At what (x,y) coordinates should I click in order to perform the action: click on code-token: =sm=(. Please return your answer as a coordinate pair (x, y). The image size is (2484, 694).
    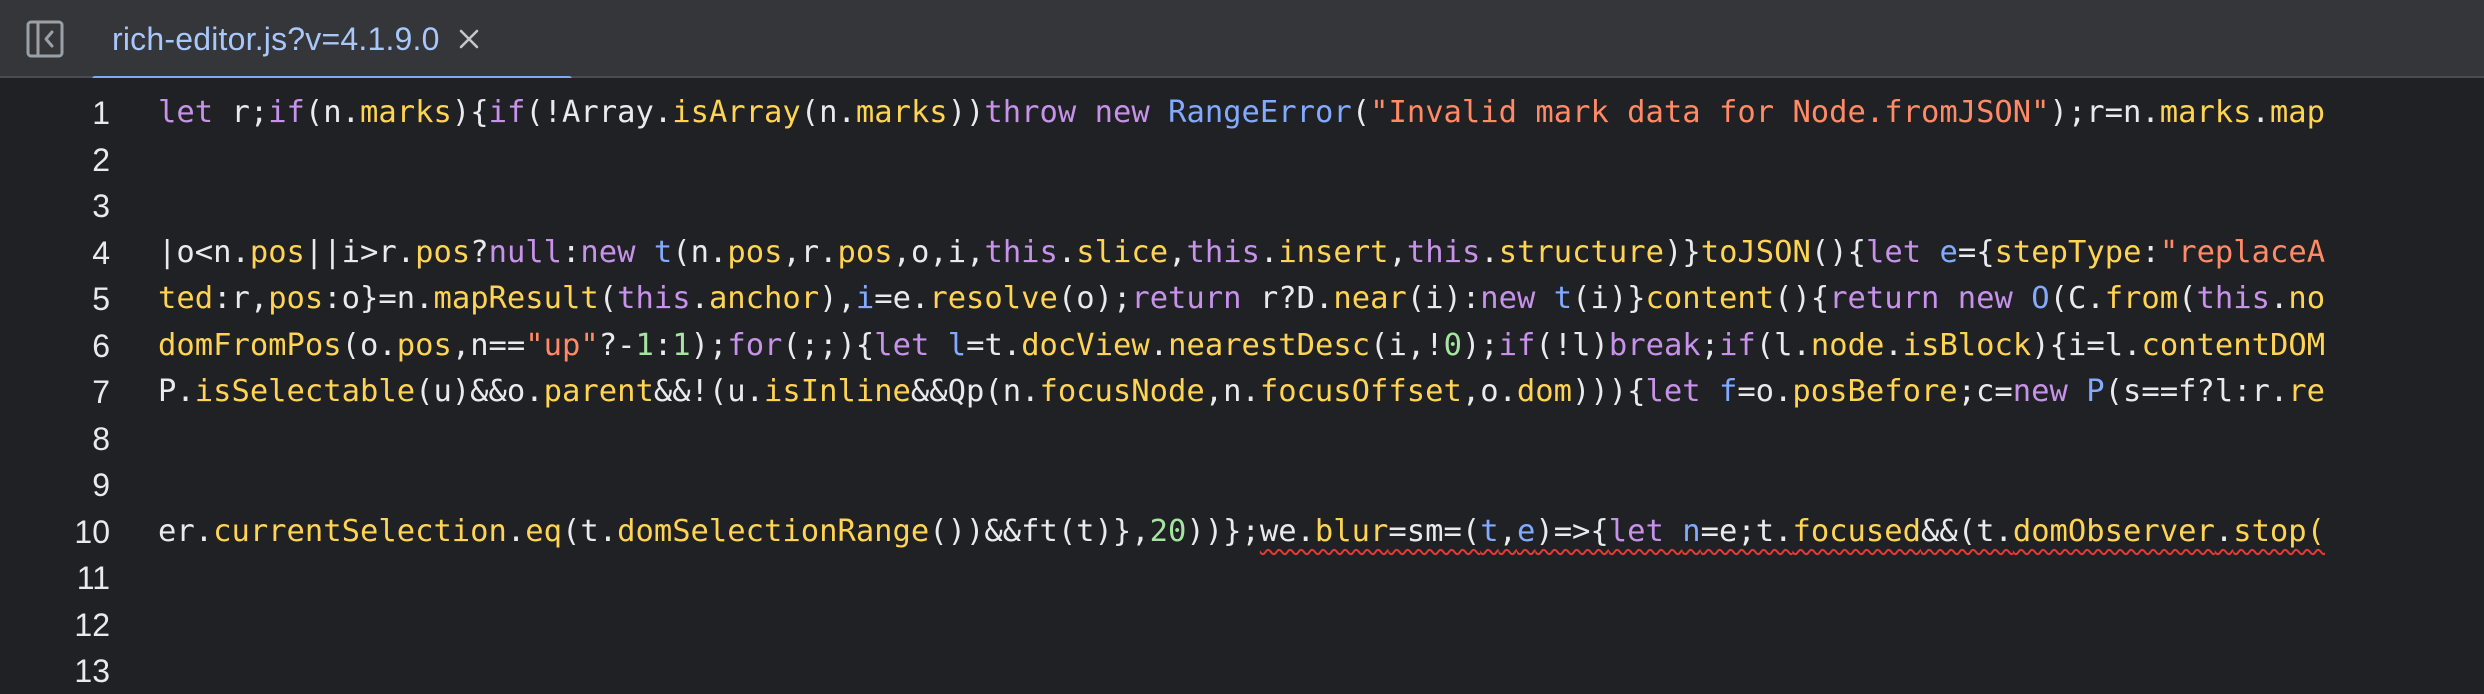
    Looking at the image, I should click on (1434, 531).